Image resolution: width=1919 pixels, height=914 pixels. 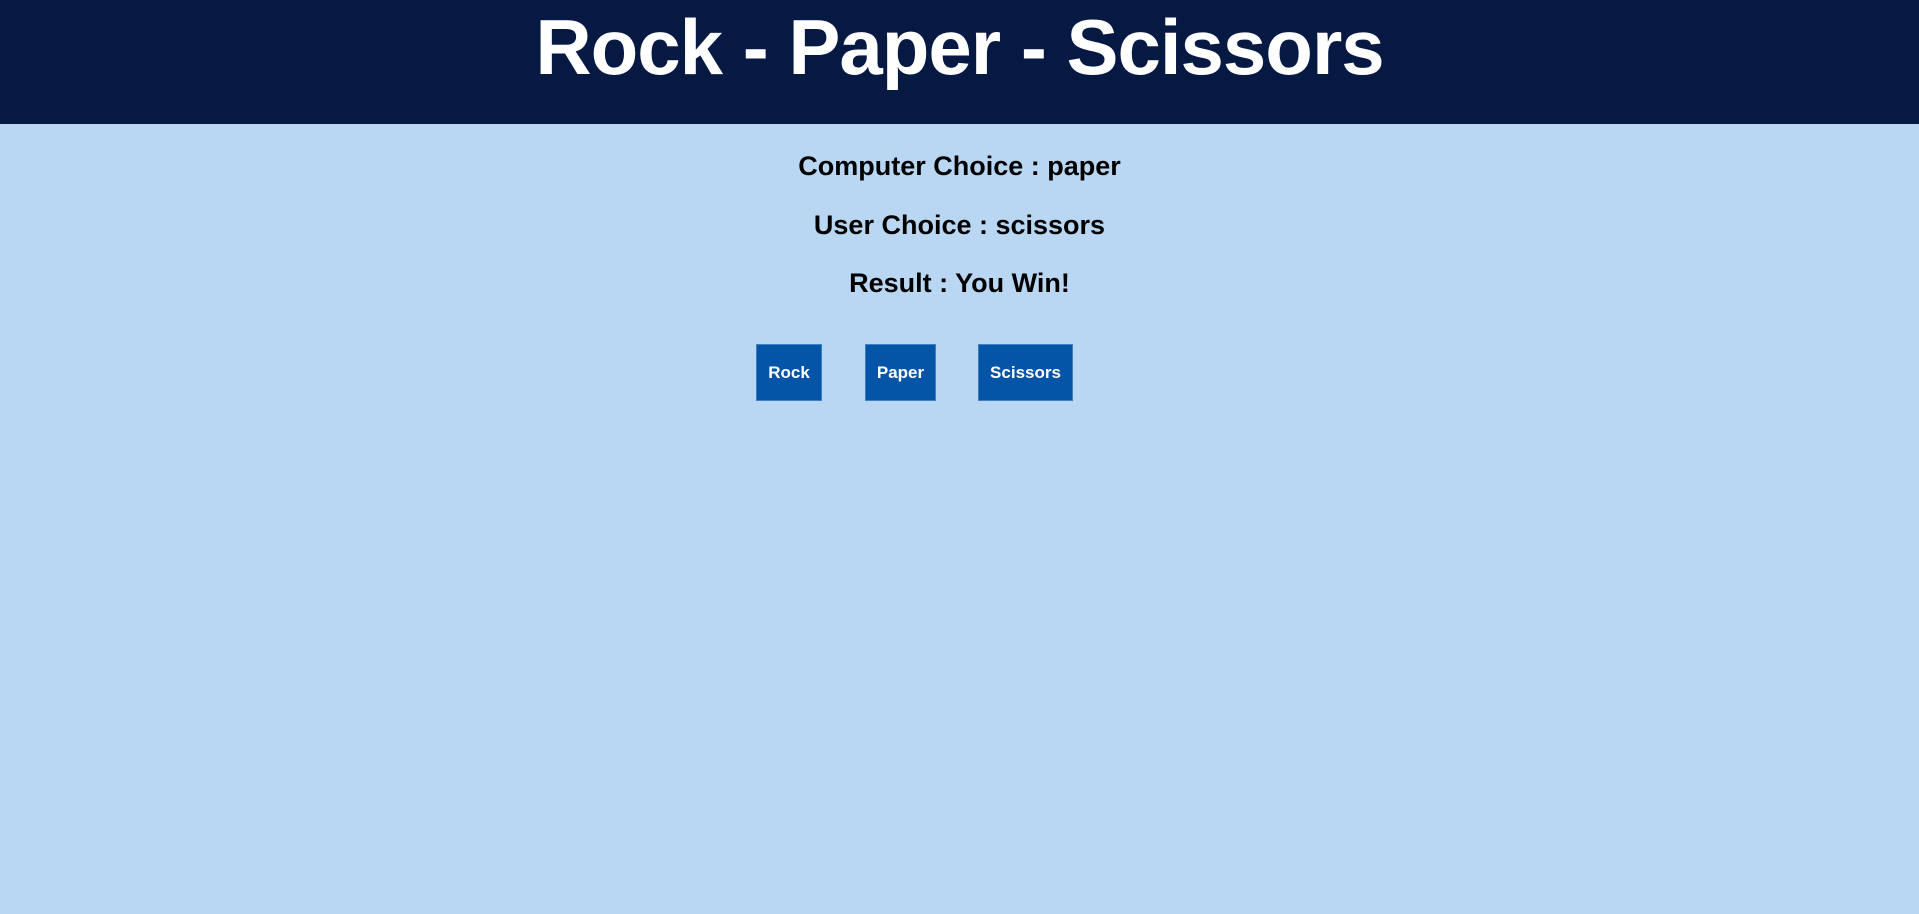 I want to click on computer-choice-text: Computer Choice : paper, so click(x=959, y=166).